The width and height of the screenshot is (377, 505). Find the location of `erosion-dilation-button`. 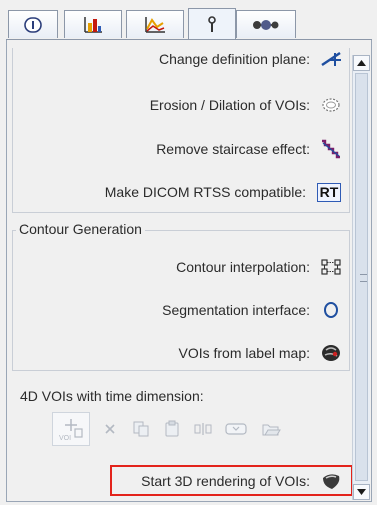

erosion-dilation-button is located at coordinates (331, 105).